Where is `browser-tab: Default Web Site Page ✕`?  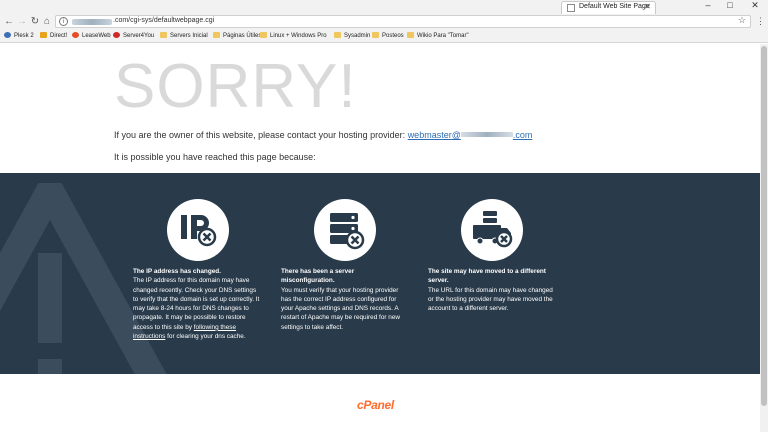
browser-tab: Default Web Site Page ✕ is located at coordinates (608, 7).